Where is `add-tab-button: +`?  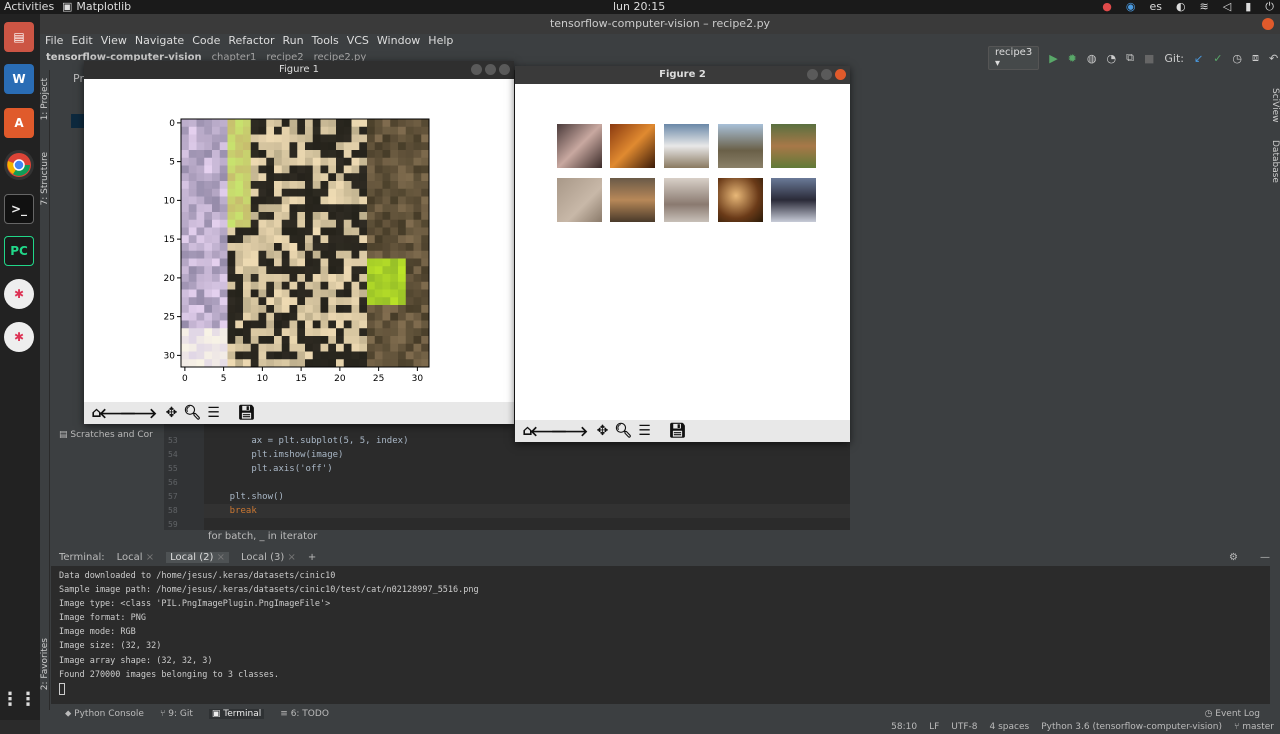
add-tab-button: + is located at coordinates (312, 557).